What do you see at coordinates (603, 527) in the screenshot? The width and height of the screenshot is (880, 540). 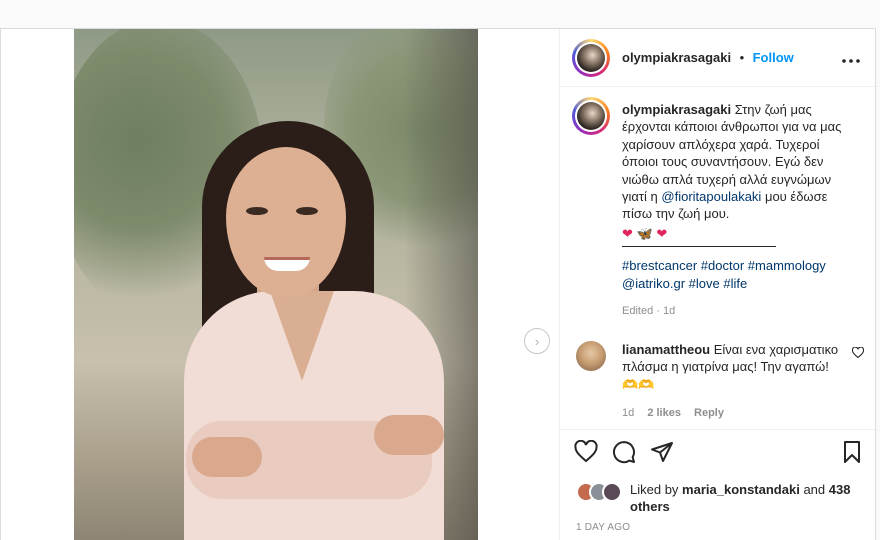 I see `post-timestamp: 1 DAY AGO` at bounding box center [603, 527].